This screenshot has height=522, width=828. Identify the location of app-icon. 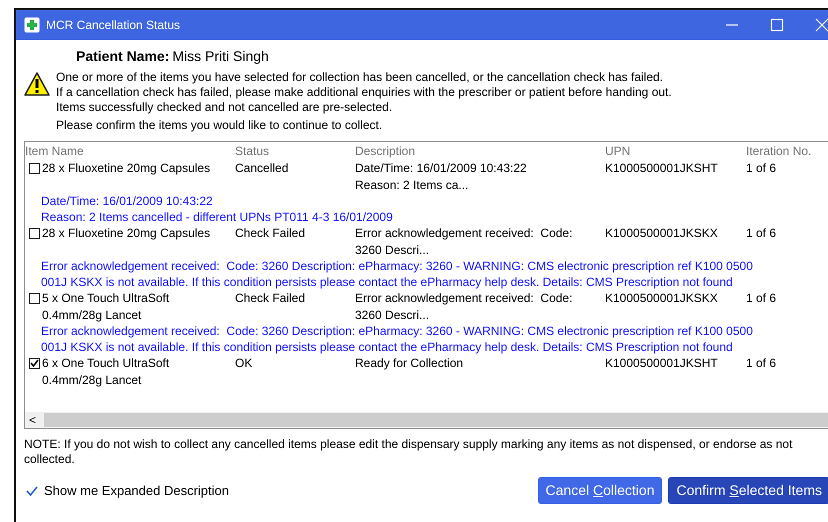
(32, 25).